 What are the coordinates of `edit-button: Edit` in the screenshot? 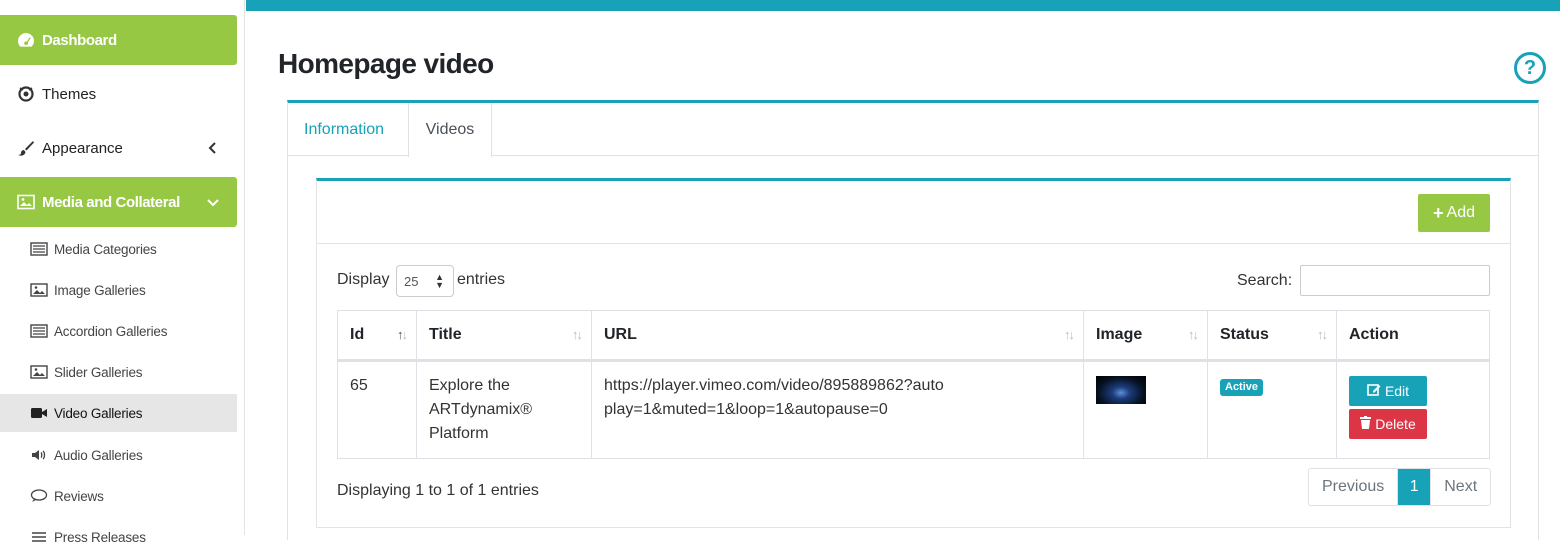 It's located at (1388, 391).